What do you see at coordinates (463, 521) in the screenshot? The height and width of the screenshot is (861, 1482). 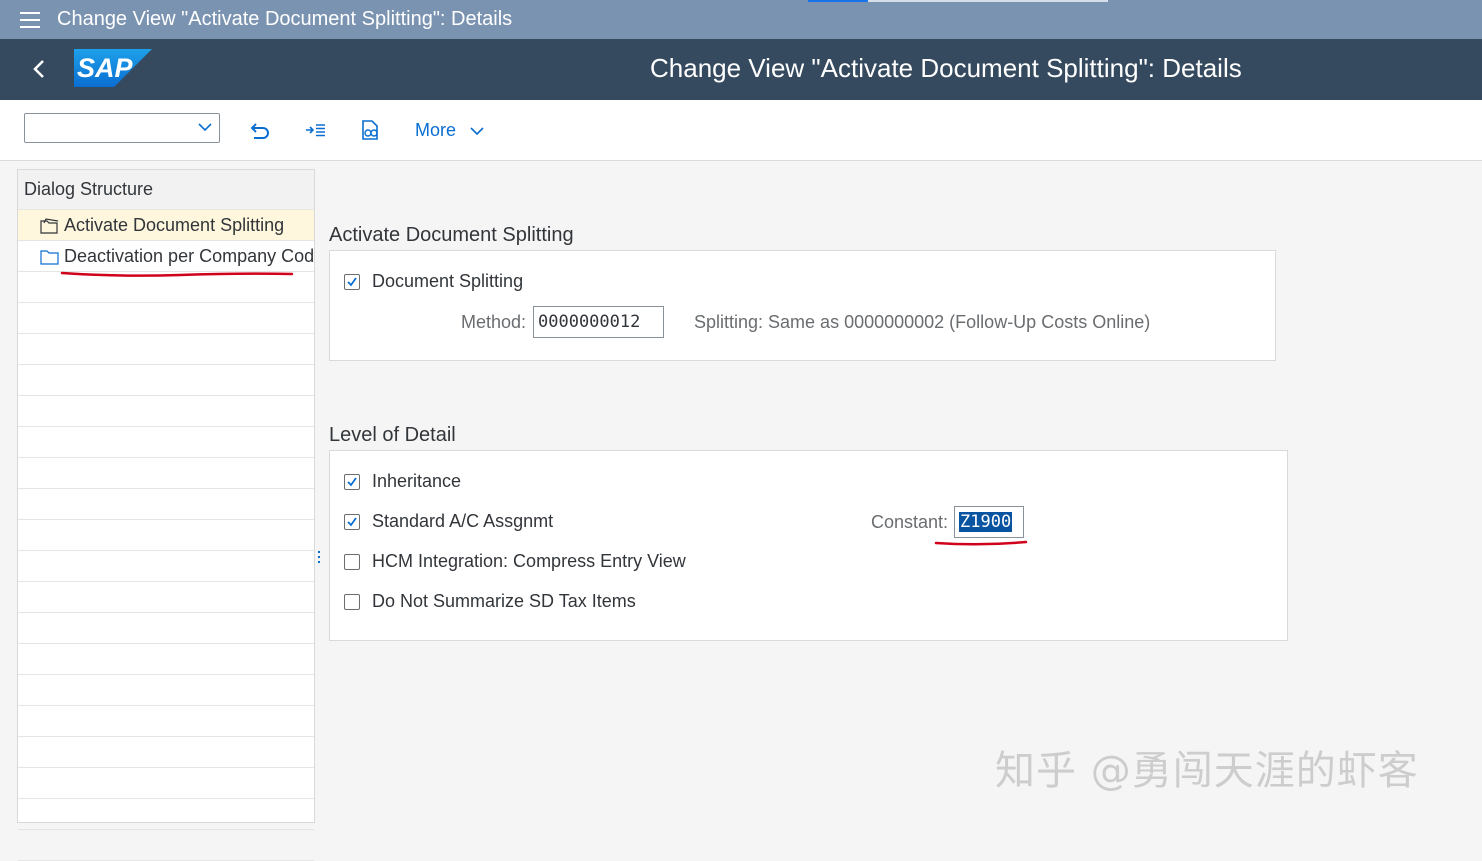 I see `standard-ac-assignment-label: Standard A/C Assgnmt` at bounding box center [463, 521].